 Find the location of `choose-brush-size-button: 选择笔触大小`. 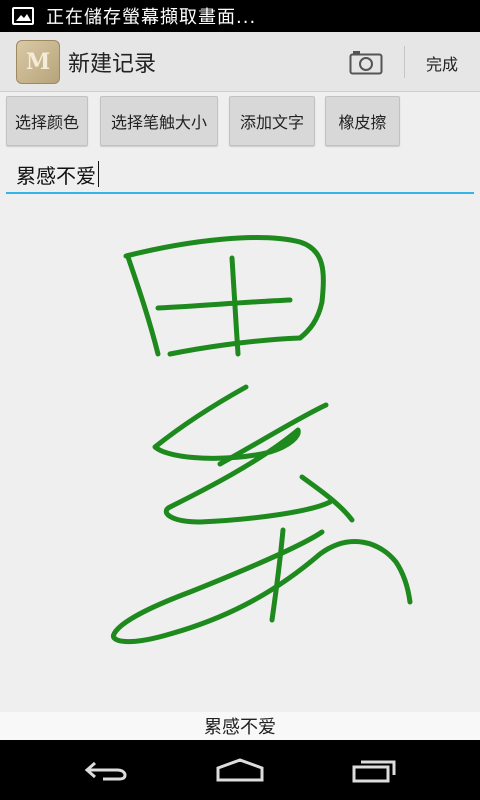

choose-brush-size-button: 选择笔触大小 is located at coordinates (159, 121).